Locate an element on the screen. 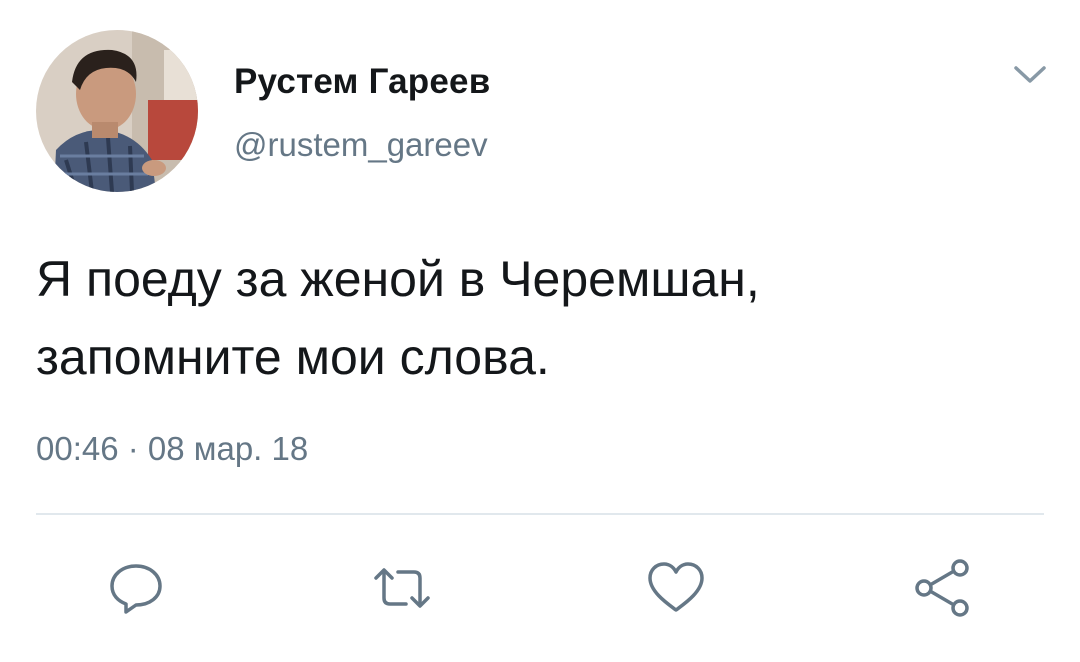 This screenshot has height=662, width=1080. author-handle: @rustem_gareev is located at coordinates (361, 145).